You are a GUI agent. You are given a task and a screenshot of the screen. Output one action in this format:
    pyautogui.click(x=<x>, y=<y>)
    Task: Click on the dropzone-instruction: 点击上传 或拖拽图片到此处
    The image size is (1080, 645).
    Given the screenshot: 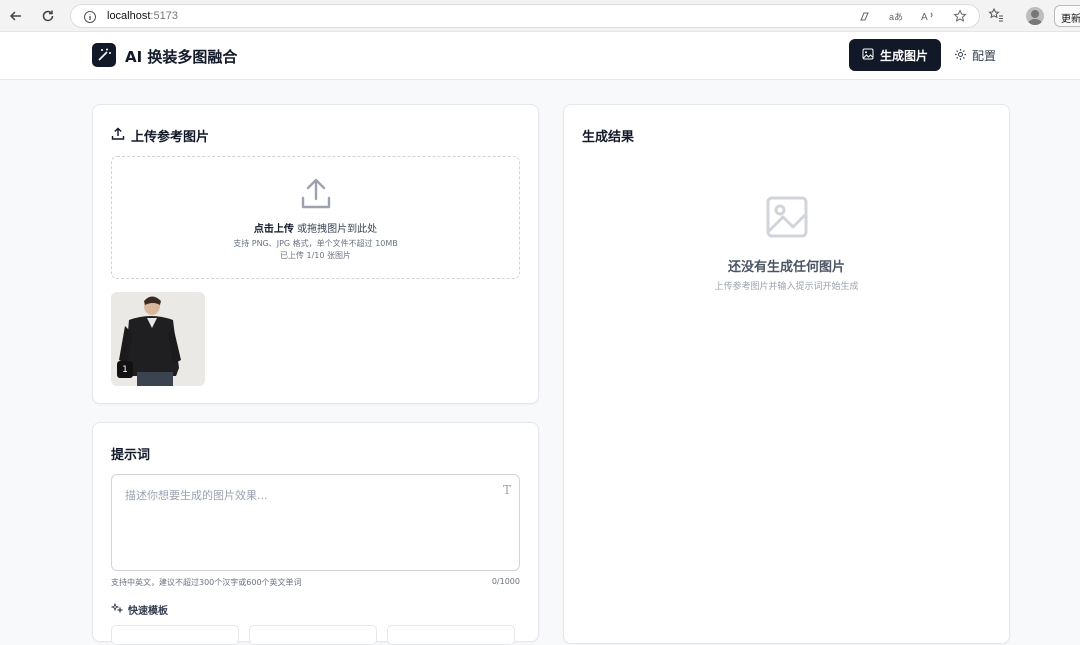 What is the action you would take?
    pyautogui.click(x=315, y=227)
    